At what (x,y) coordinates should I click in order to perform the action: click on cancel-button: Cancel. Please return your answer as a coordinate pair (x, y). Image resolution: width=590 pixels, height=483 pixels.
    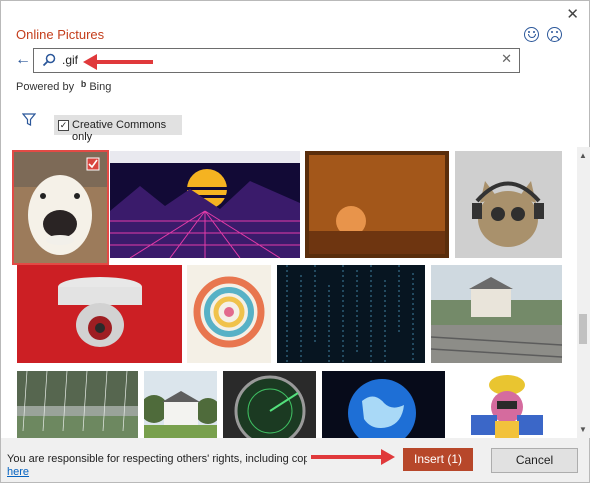
    Looking at the image, I should click on (534, 460).